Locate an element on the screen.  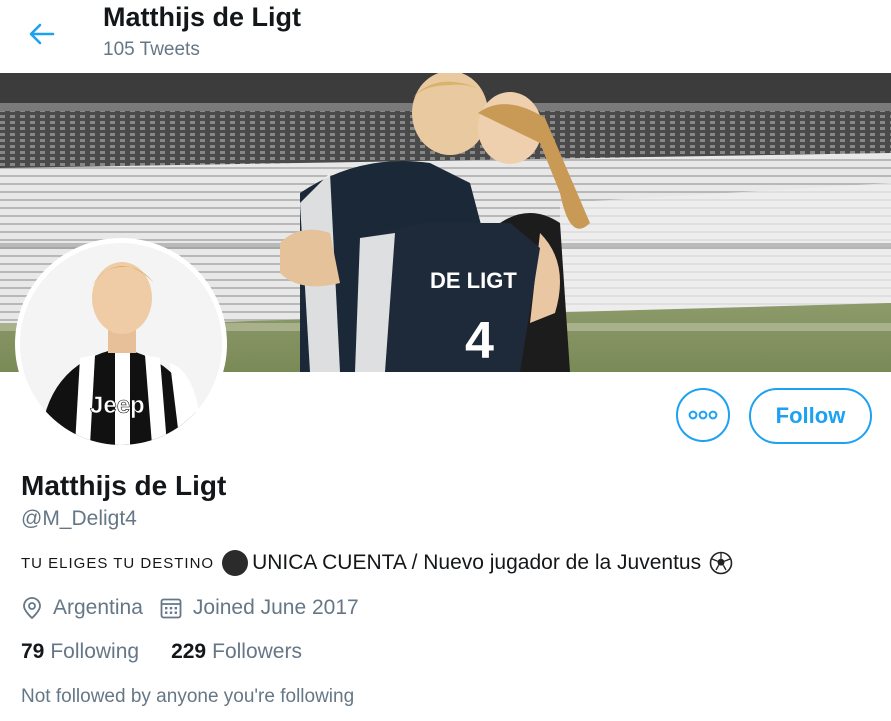
profile-handle: @M_Deligt4 is located at coordinates (79, 518).